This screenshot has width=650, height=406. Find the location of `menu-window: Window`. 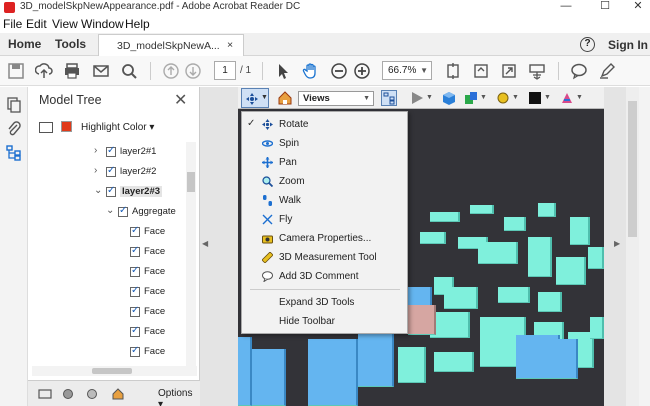

menu-window: Window is located at coordinates (102, 24).